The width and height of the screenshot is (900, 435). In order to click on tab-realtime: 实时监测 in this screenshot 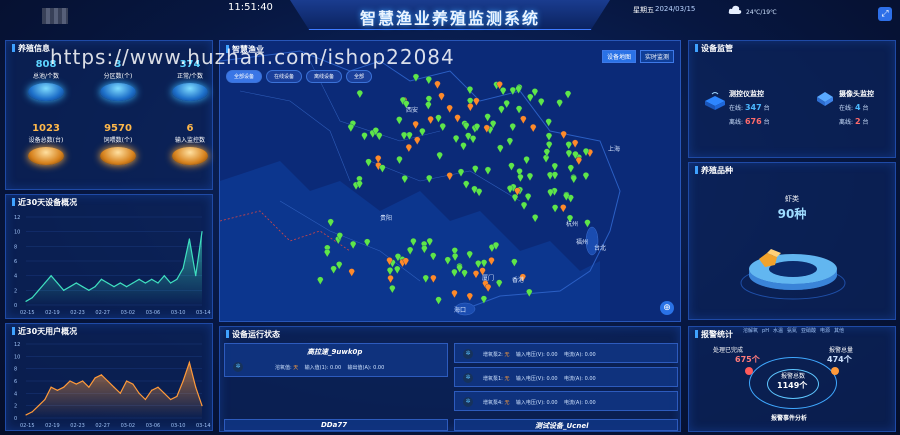, I will do `click(656, 56)`.